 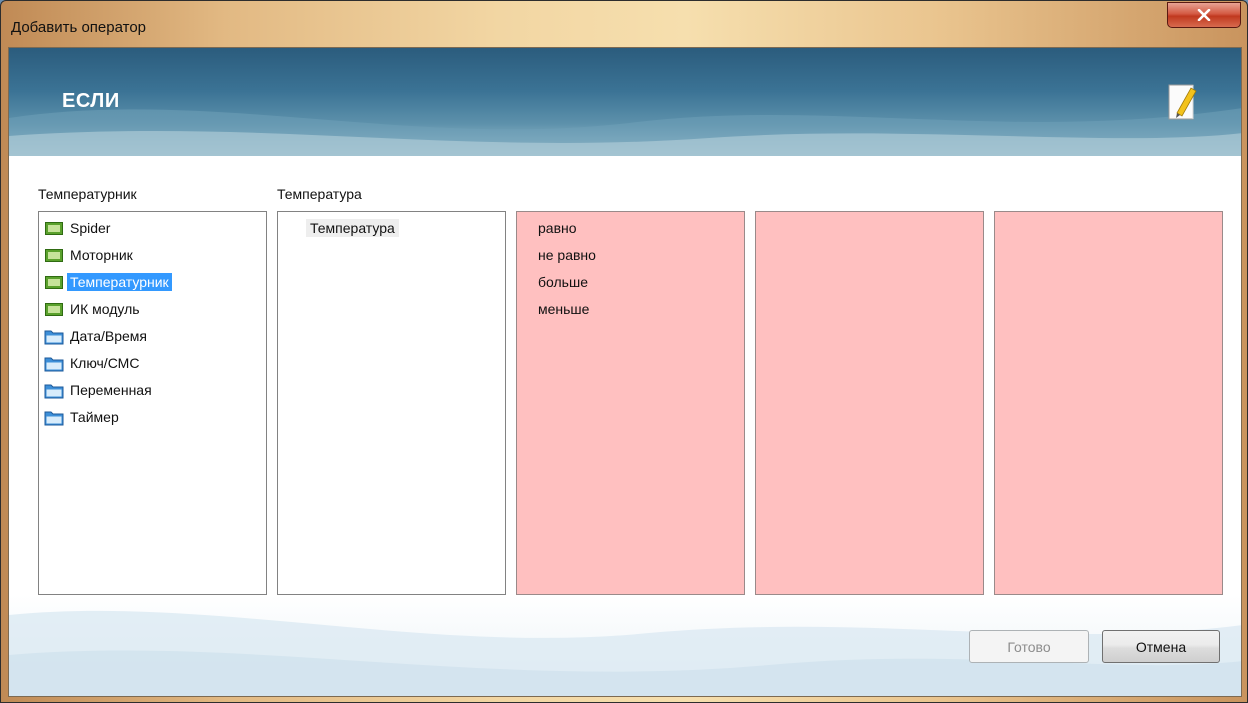 I want to click on device-tree-panel: Spider Моторник Температурник ИК модуль, so click(x=152, y=403).